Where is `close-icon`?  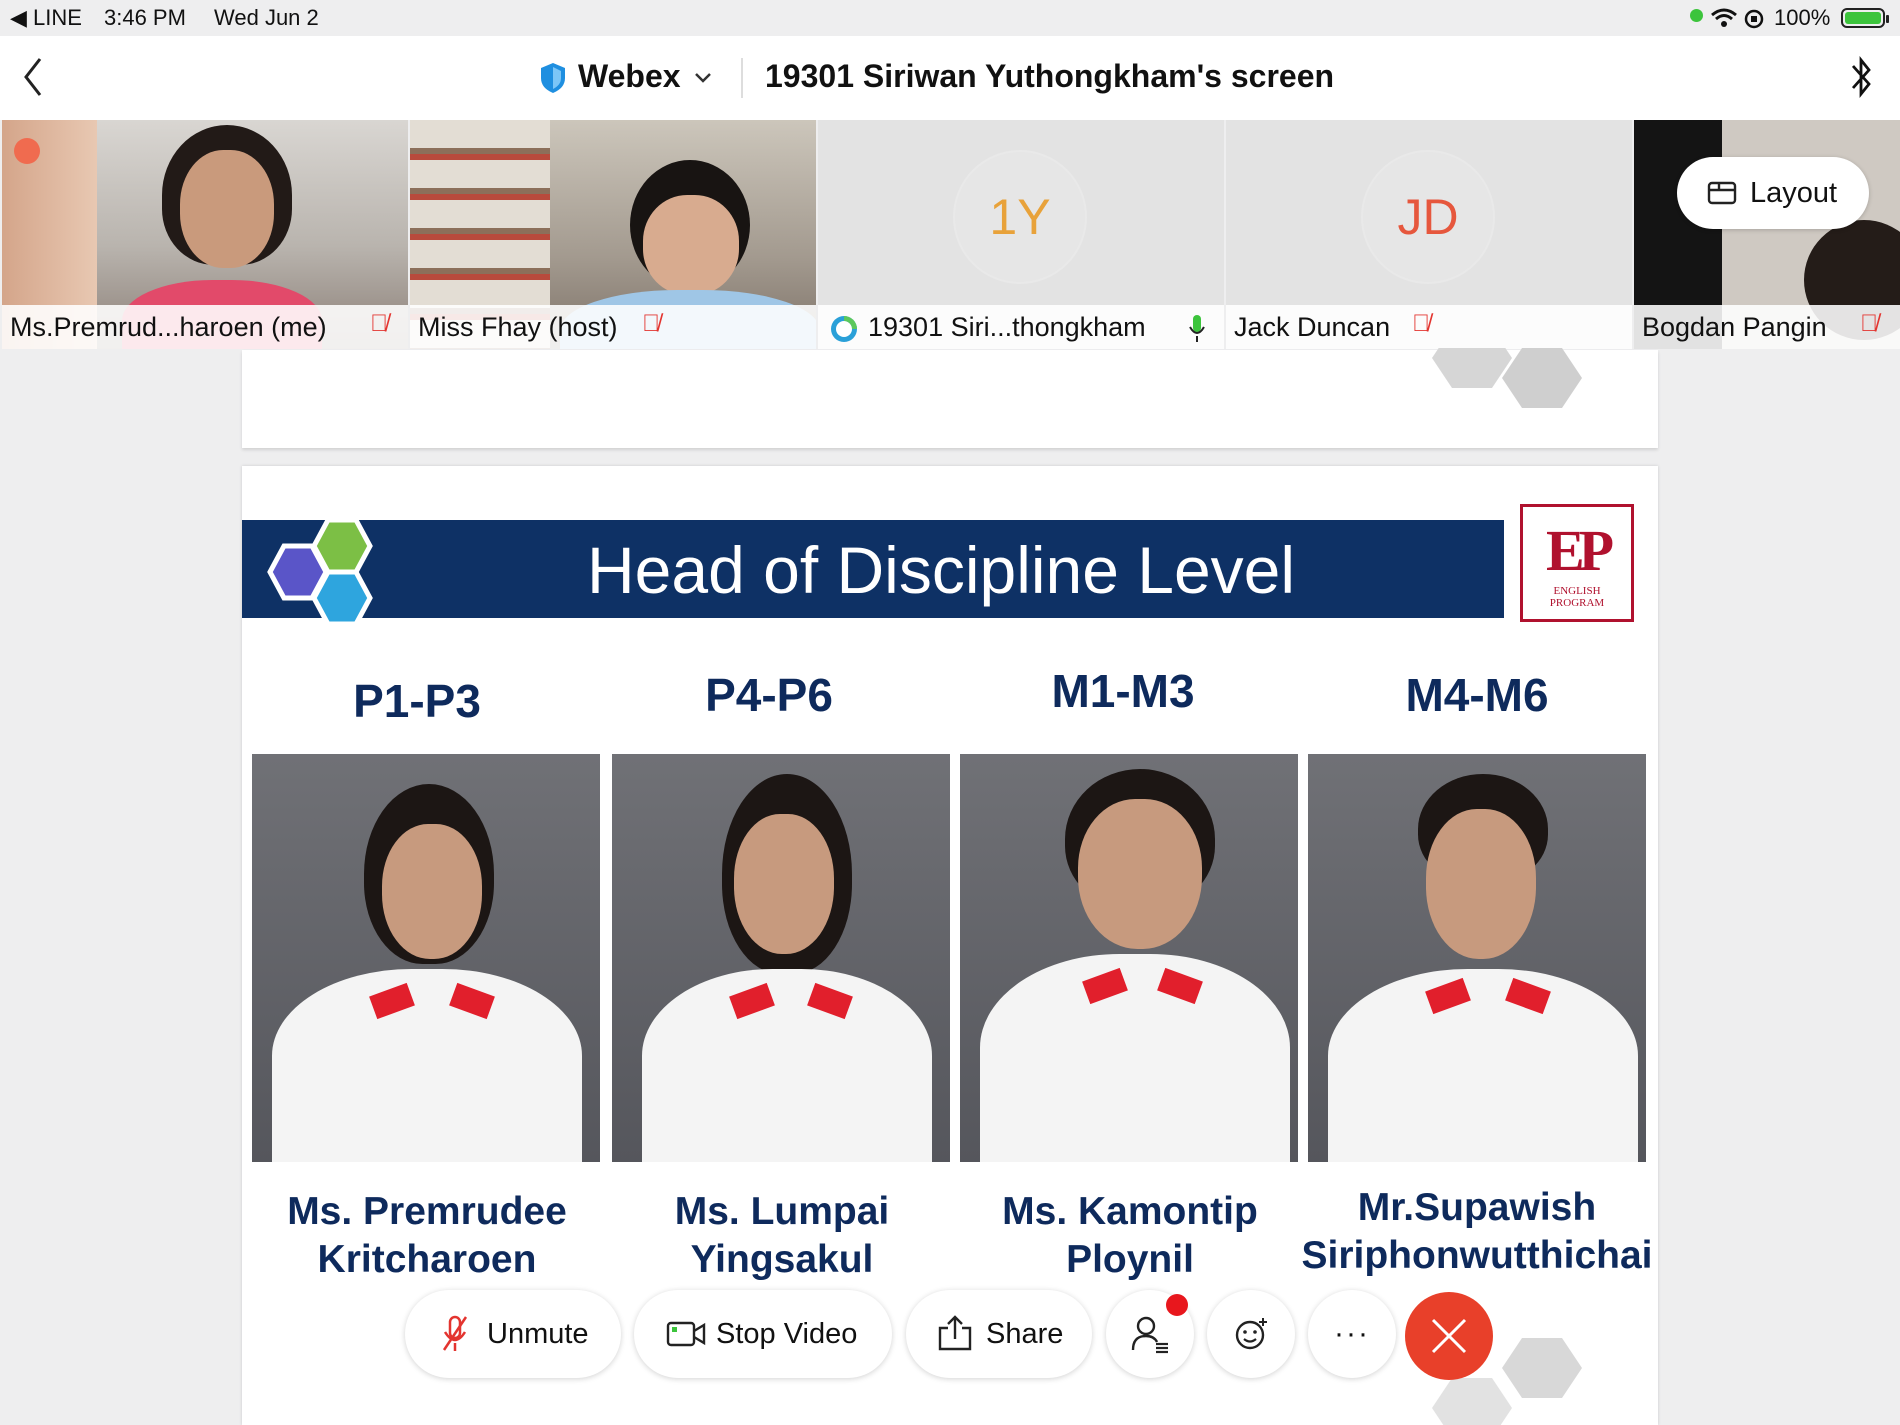
close-icon is located at coordinates (1449, 1336).